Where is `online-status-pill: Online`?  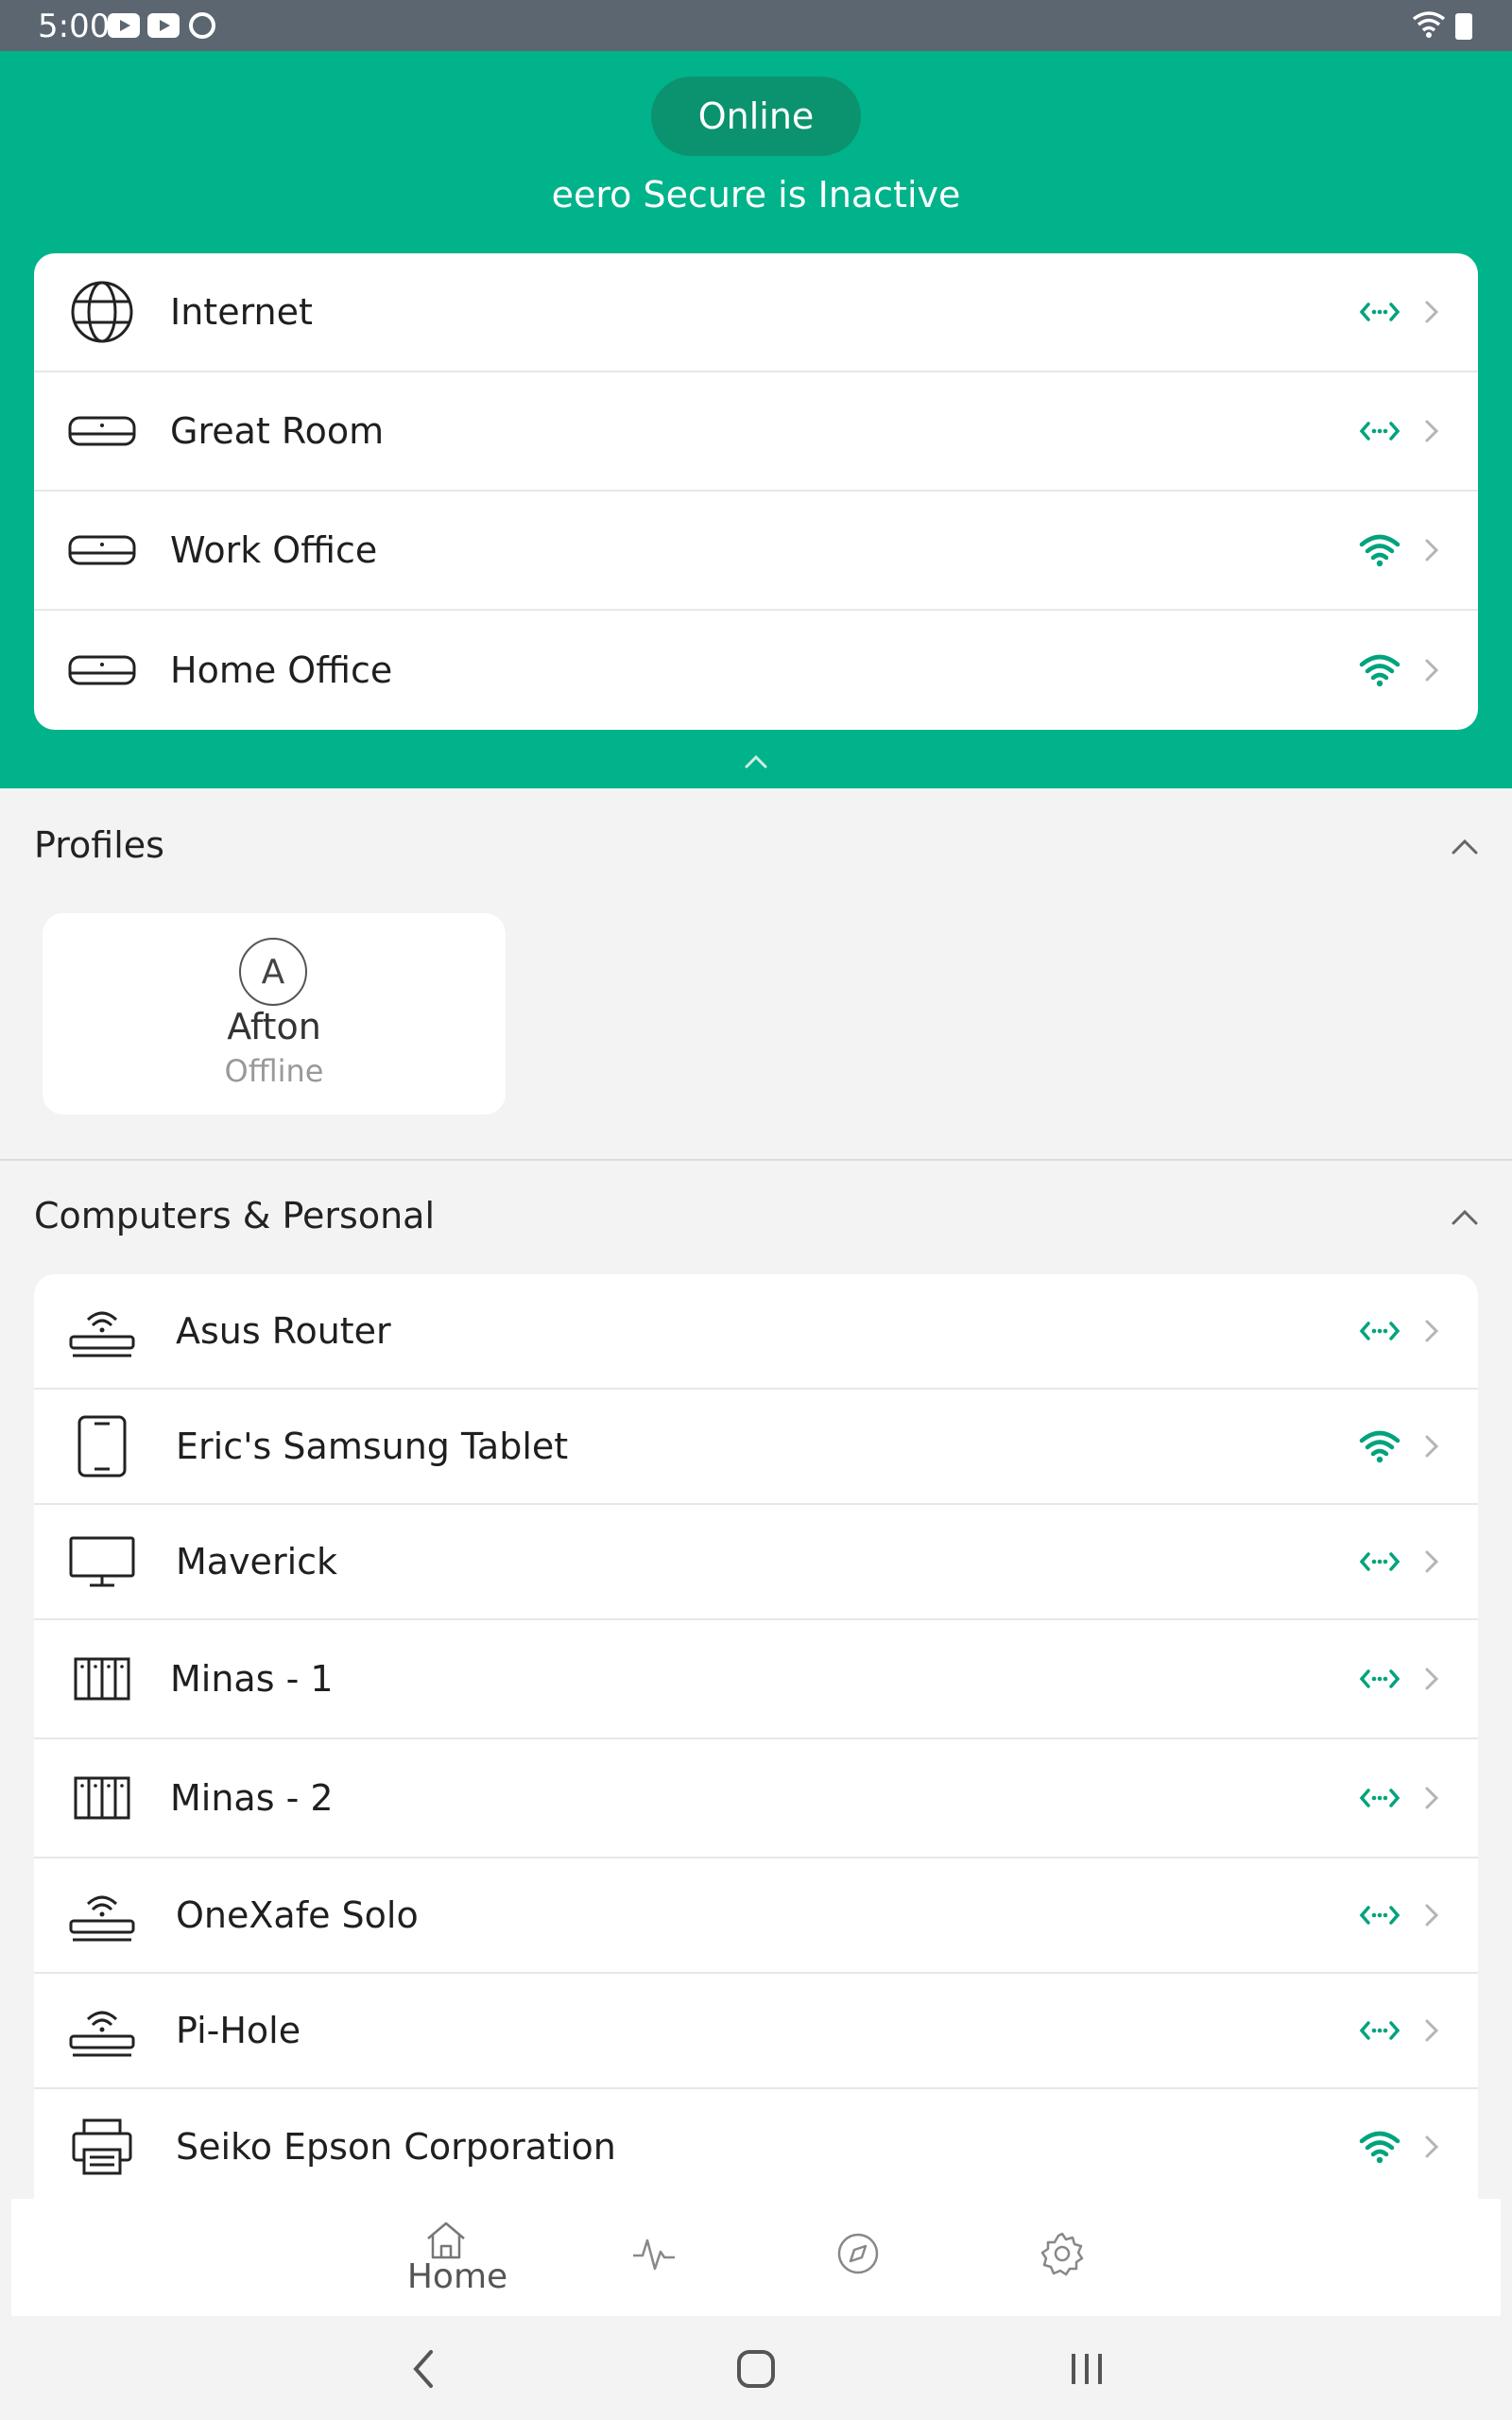
online-status-pill: Online is located at coordinates (756, 116).